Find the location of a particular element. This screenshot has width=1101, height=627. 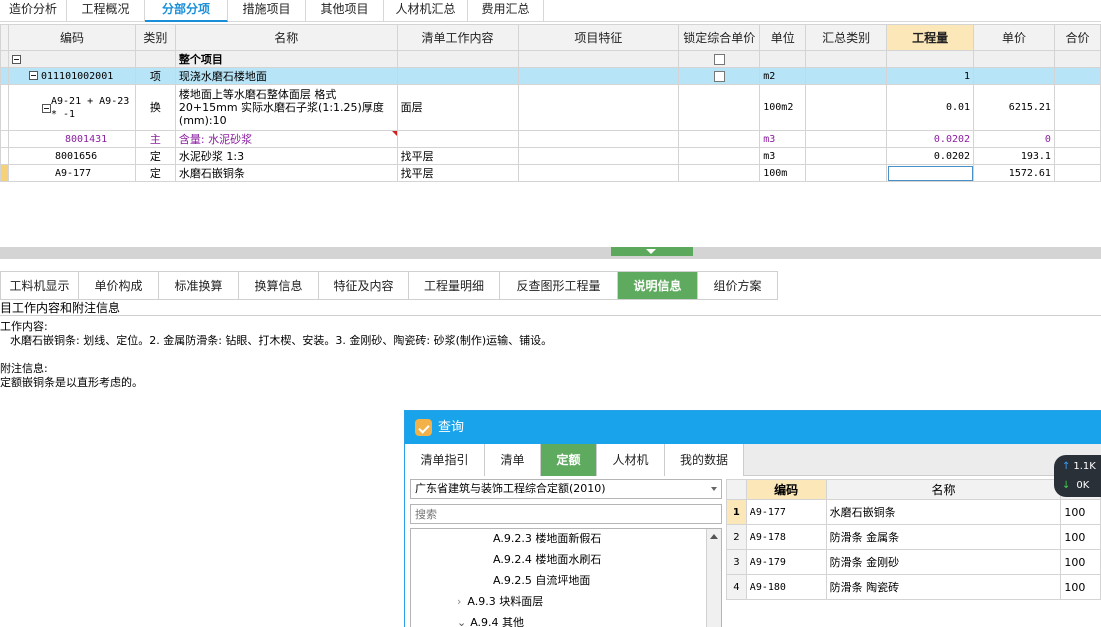

table-row: A9-177 定 水磨石嵌铜条 找平层 100m 1572.61 is located at coordinates (550, 173).